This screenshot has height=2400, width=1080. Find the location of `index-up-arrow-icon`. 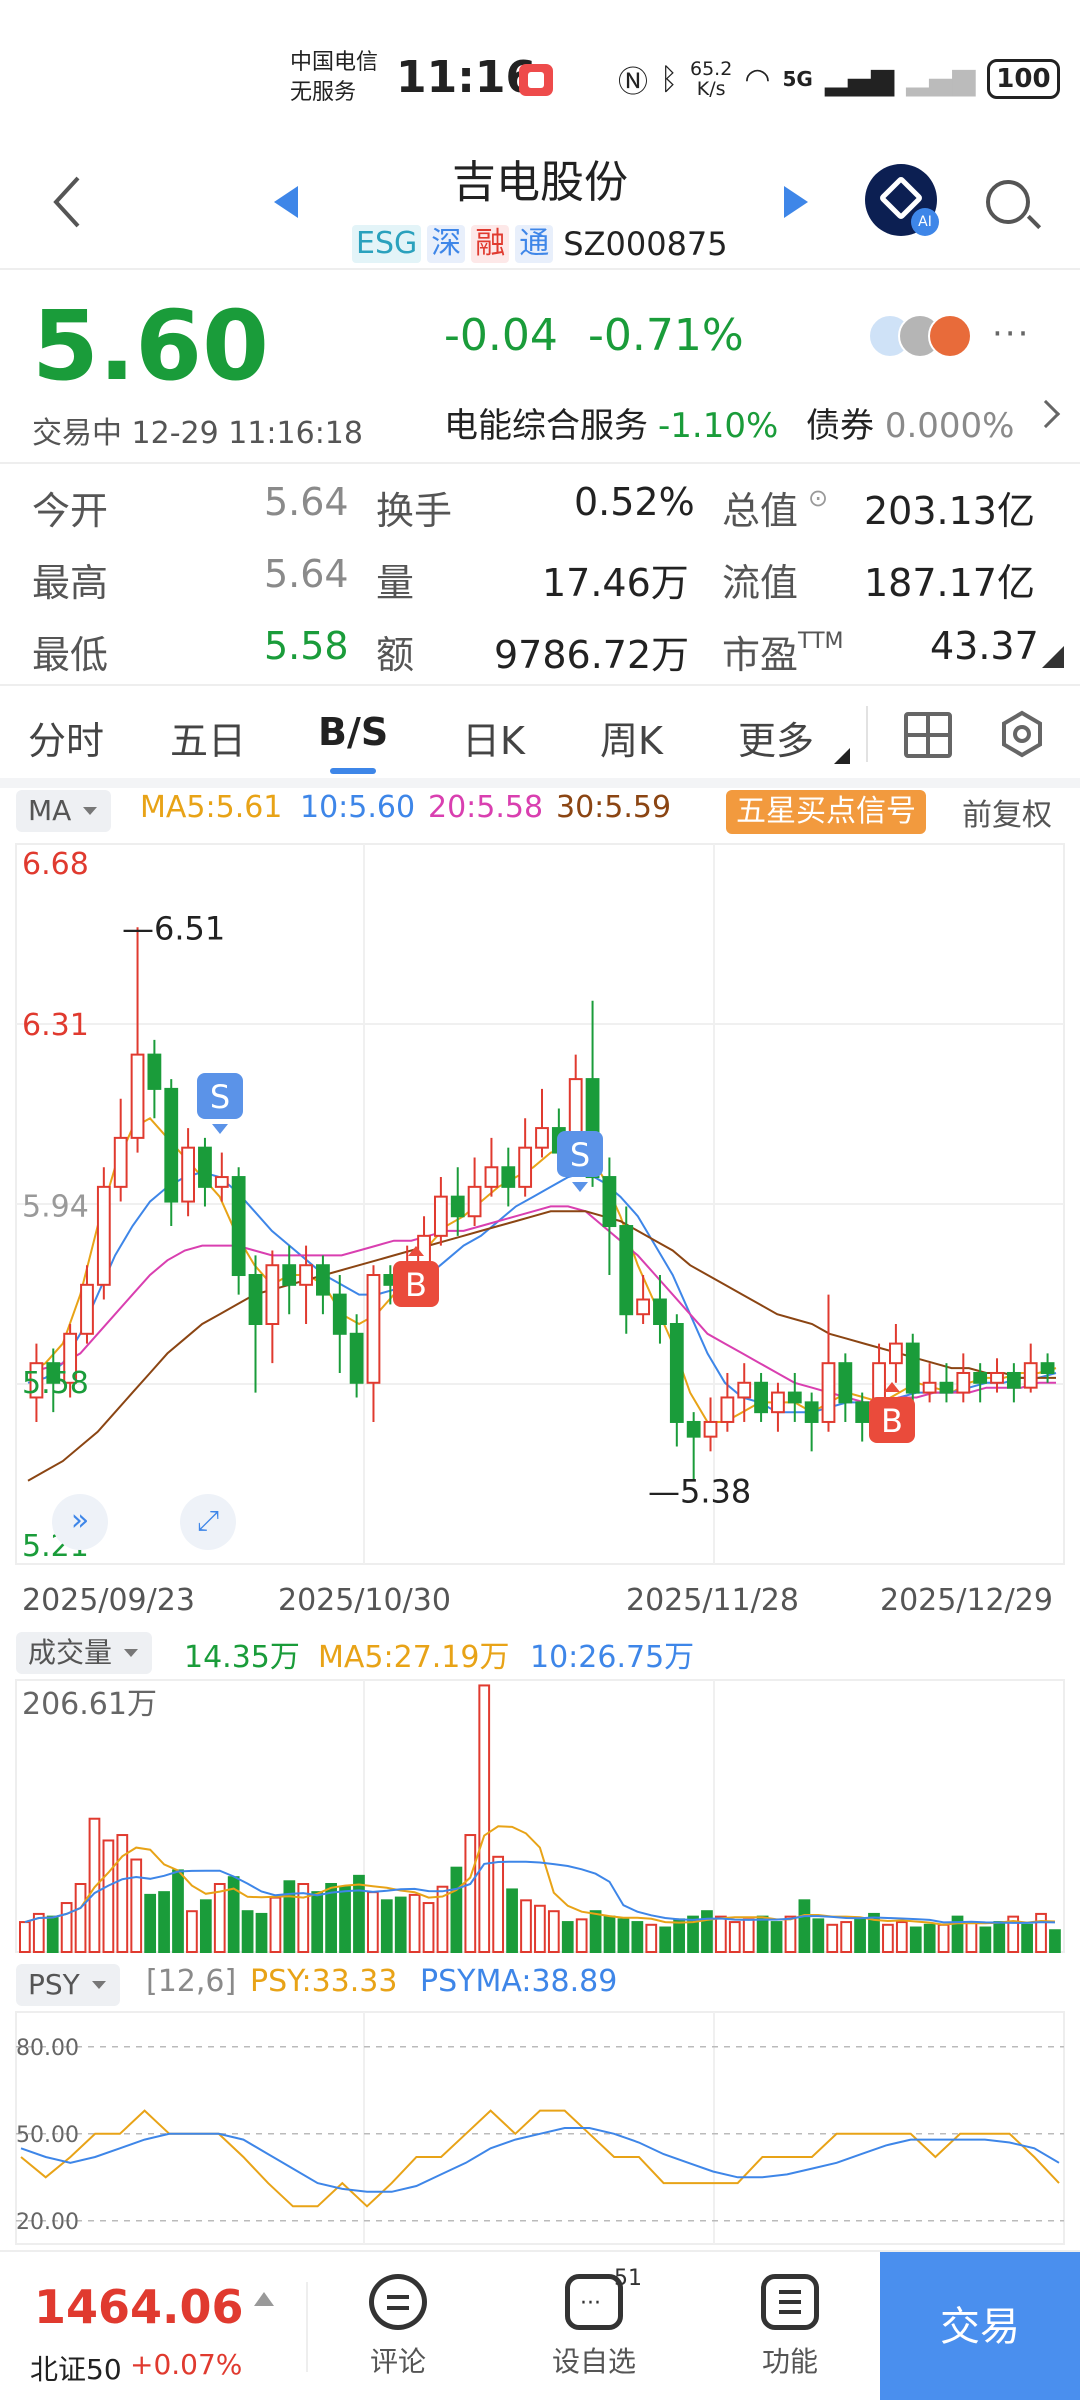

index-up-arrow-icon is located at coordinates (264, 2299).